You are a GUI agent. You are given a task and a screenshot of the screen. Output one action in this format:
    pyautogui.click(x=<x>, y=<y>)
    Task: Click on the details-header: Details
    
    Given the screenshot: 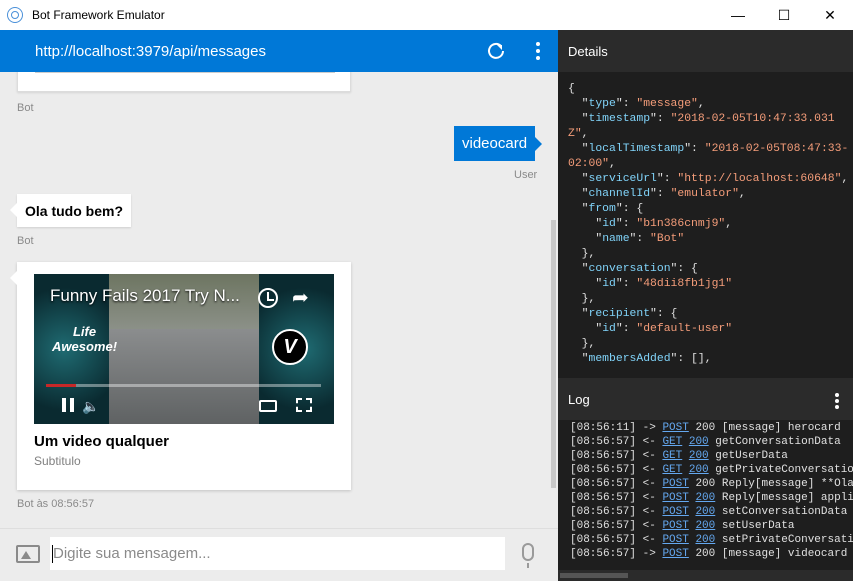 What is the action you would take?
    pyautogui.click(x=705, y=51)
    